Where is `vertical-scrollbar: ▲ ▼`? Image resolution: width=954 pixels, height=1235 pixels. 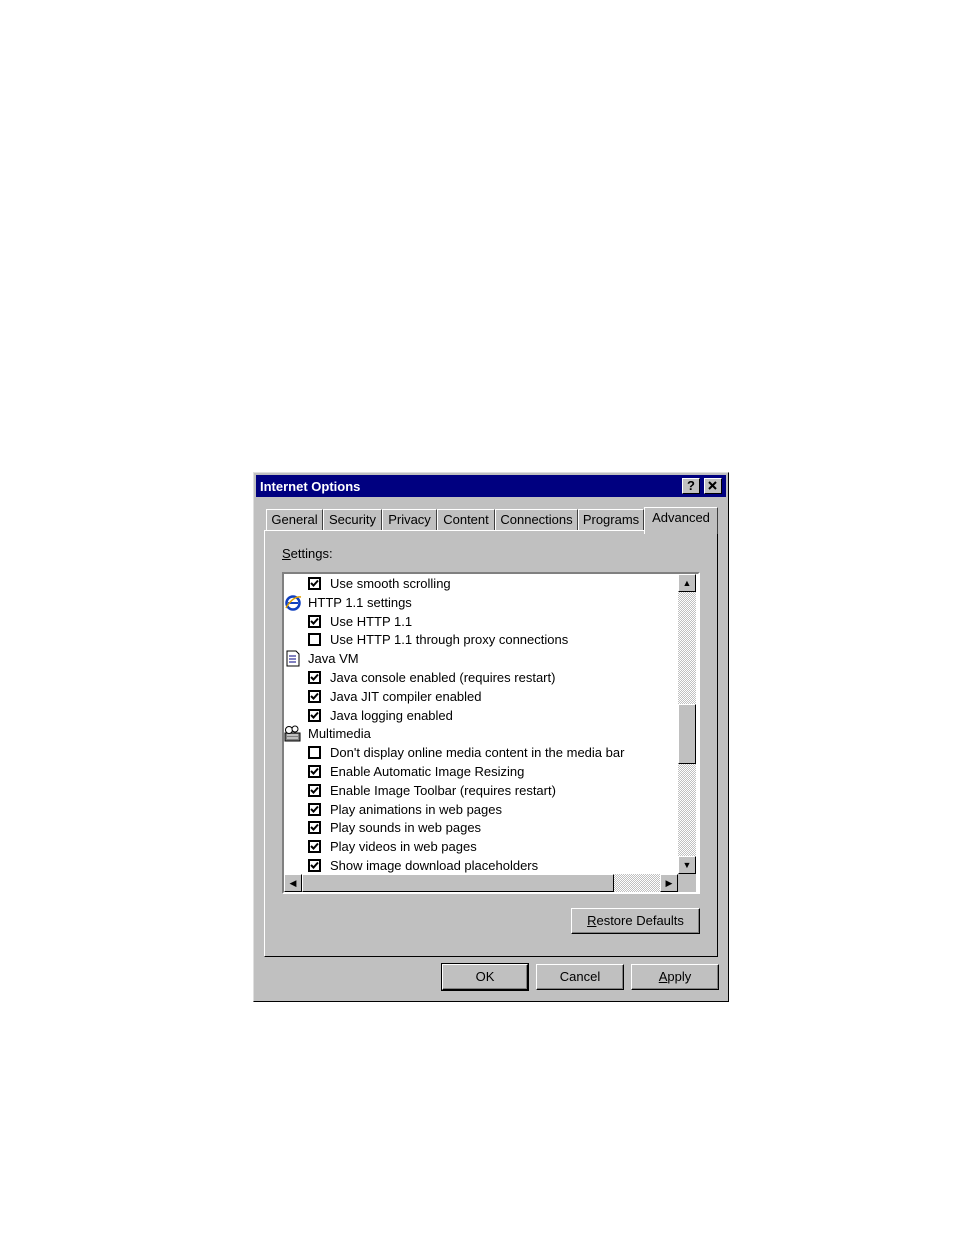
vertical-scrollbar: ▲ ▼ is located at coordinates (687, 724).